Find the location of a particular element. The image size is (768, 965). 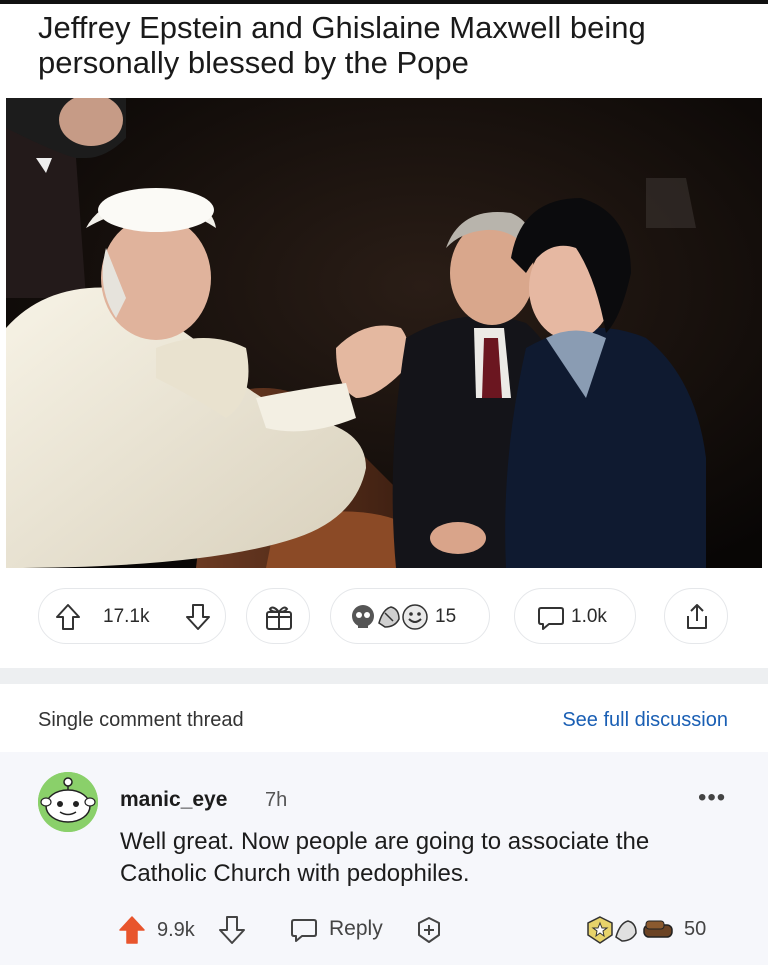

awards-pill: 15 is located at coordinates (410, 616).